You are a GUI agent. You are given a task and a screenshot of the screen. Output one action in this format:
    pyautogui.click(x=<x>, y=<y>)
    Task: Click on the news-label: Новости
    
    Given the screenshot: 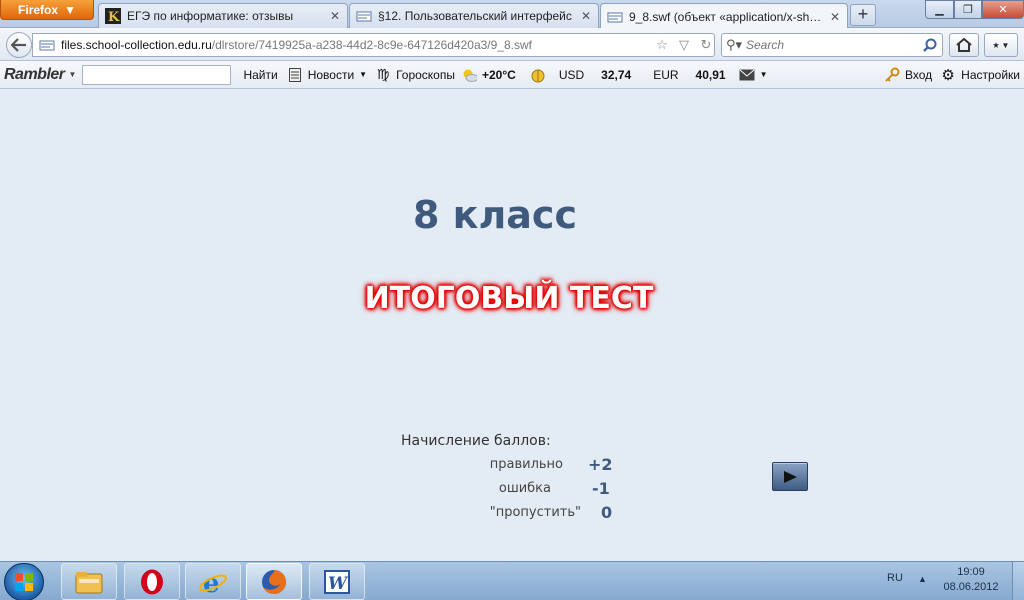 What is the action you would take?
    pyautogui.click(x=331, y=74)
    